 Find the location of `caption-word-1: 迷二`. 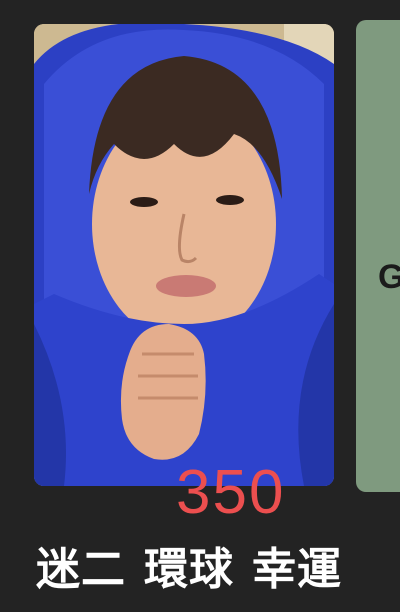

caption-word-1: 迷二 is located at coordinates (81, 569).